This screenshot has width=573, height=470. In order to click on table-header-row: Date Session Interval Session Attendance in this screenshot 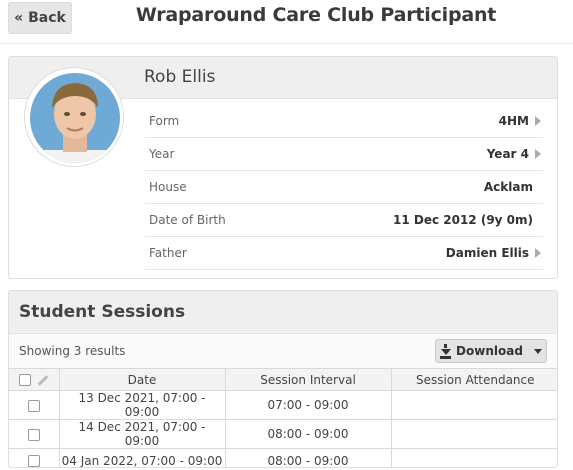, I will do `click(283, 379)`.